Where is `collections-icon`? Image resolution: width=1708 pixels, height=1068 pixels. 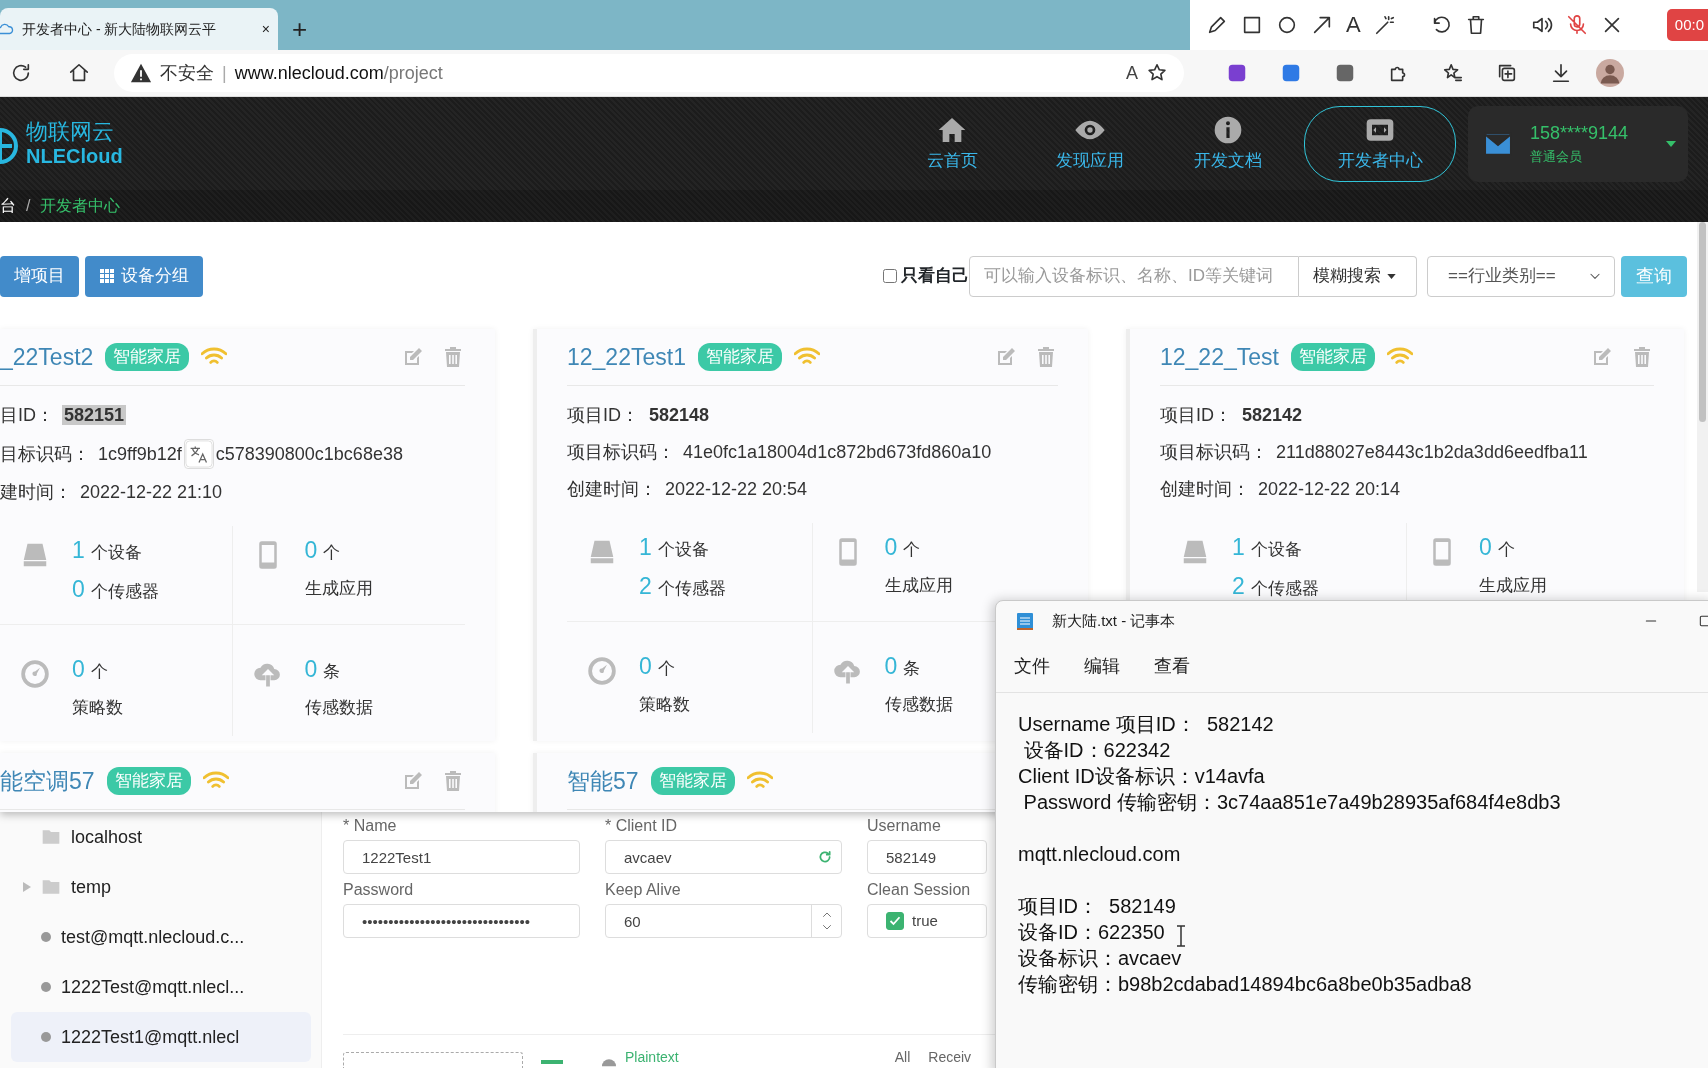 collections-icon is located at coordinates (1507, 73).